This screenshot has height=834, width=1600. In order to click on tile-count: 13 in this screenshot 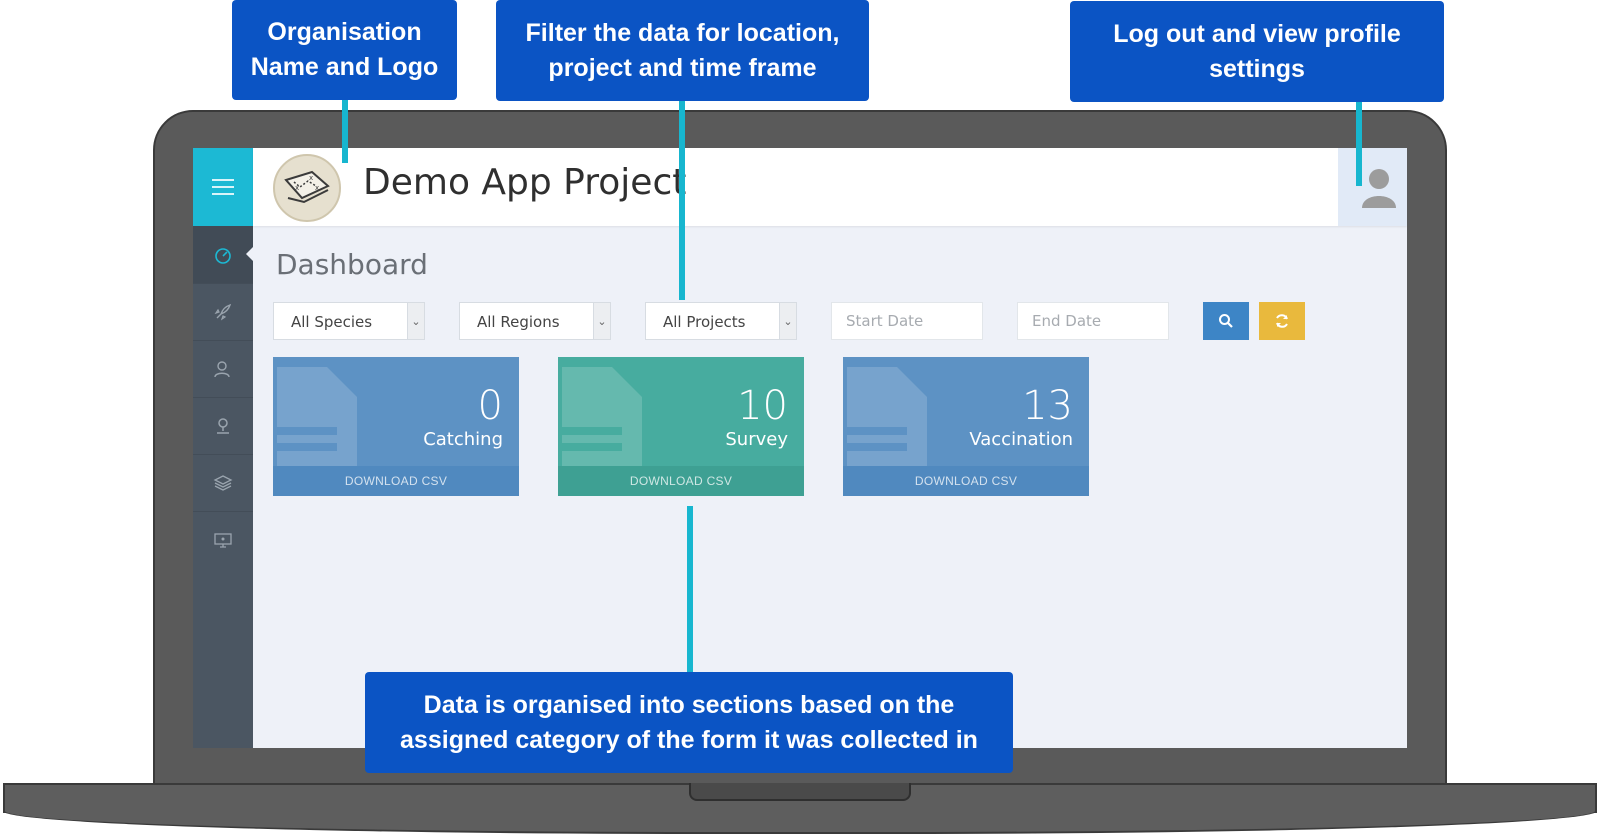, I will do `click(1047, 406)`.